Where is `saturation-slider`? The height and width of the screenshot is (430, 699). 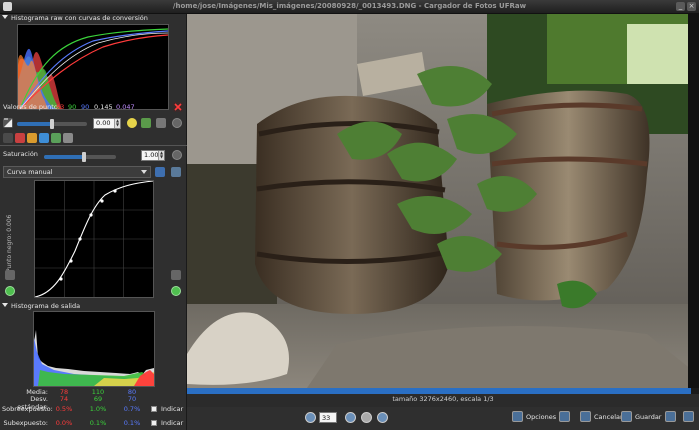
saturation-slider is located at coordinates (80, 157).